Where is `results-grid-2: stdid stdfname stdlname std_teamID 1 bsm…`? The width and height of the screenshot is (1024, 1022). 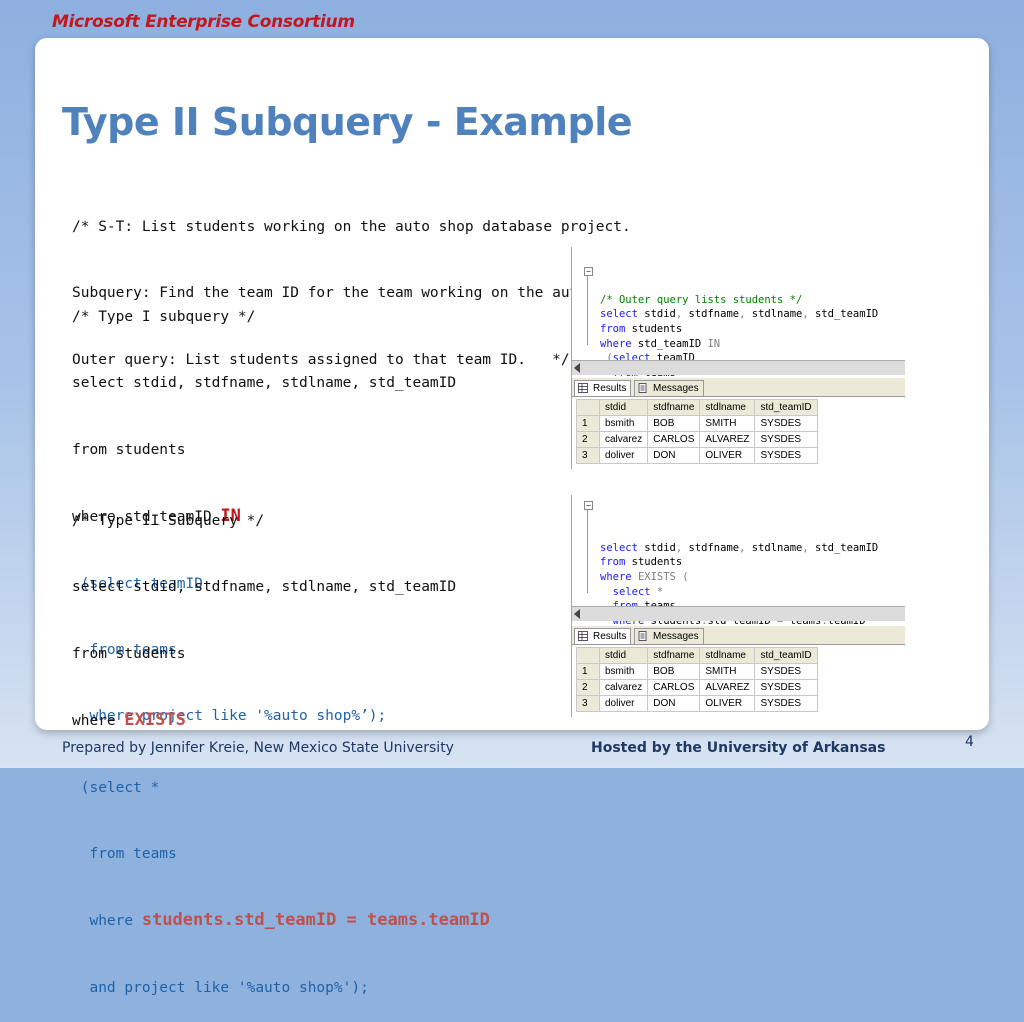 results-grid-2: stdid stdfname stdlname std_teamID 1 bsm… is located at coordinates (697, 679).